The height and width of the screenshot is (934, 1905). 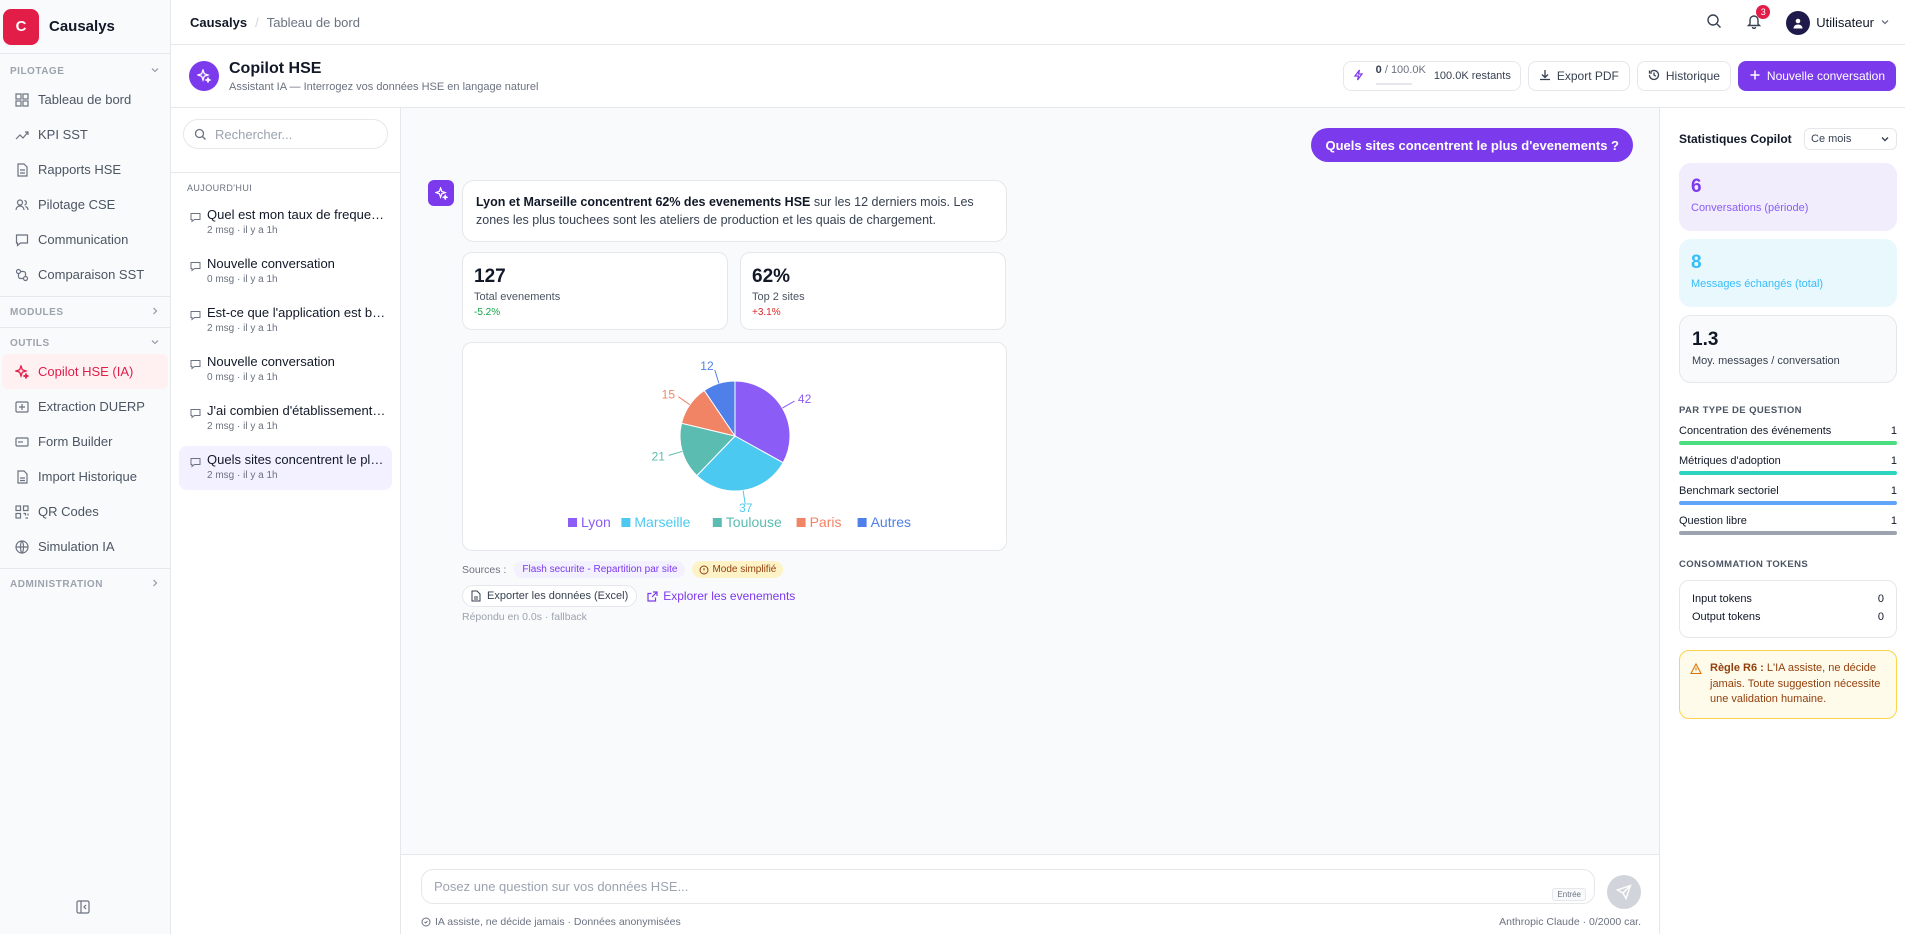 I want to click on output-tokens-label: Output tokens, so click(x=1726, y=617).